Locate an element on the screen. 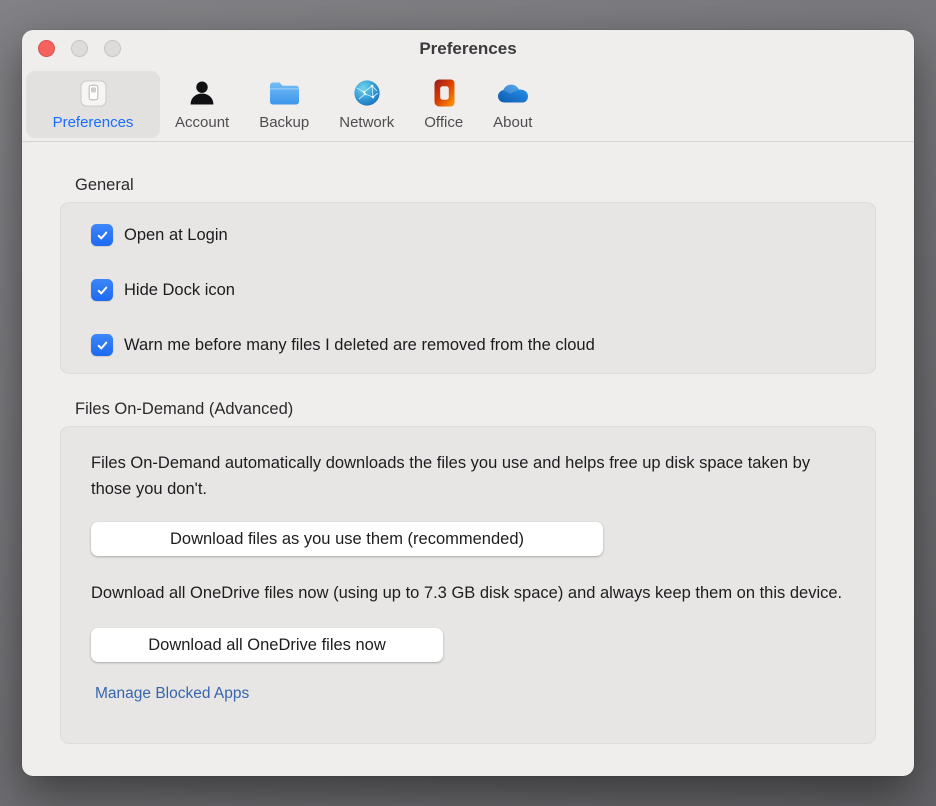  checkbox-row-open-at-login: Open at Login is located at coordinates (468, 235).